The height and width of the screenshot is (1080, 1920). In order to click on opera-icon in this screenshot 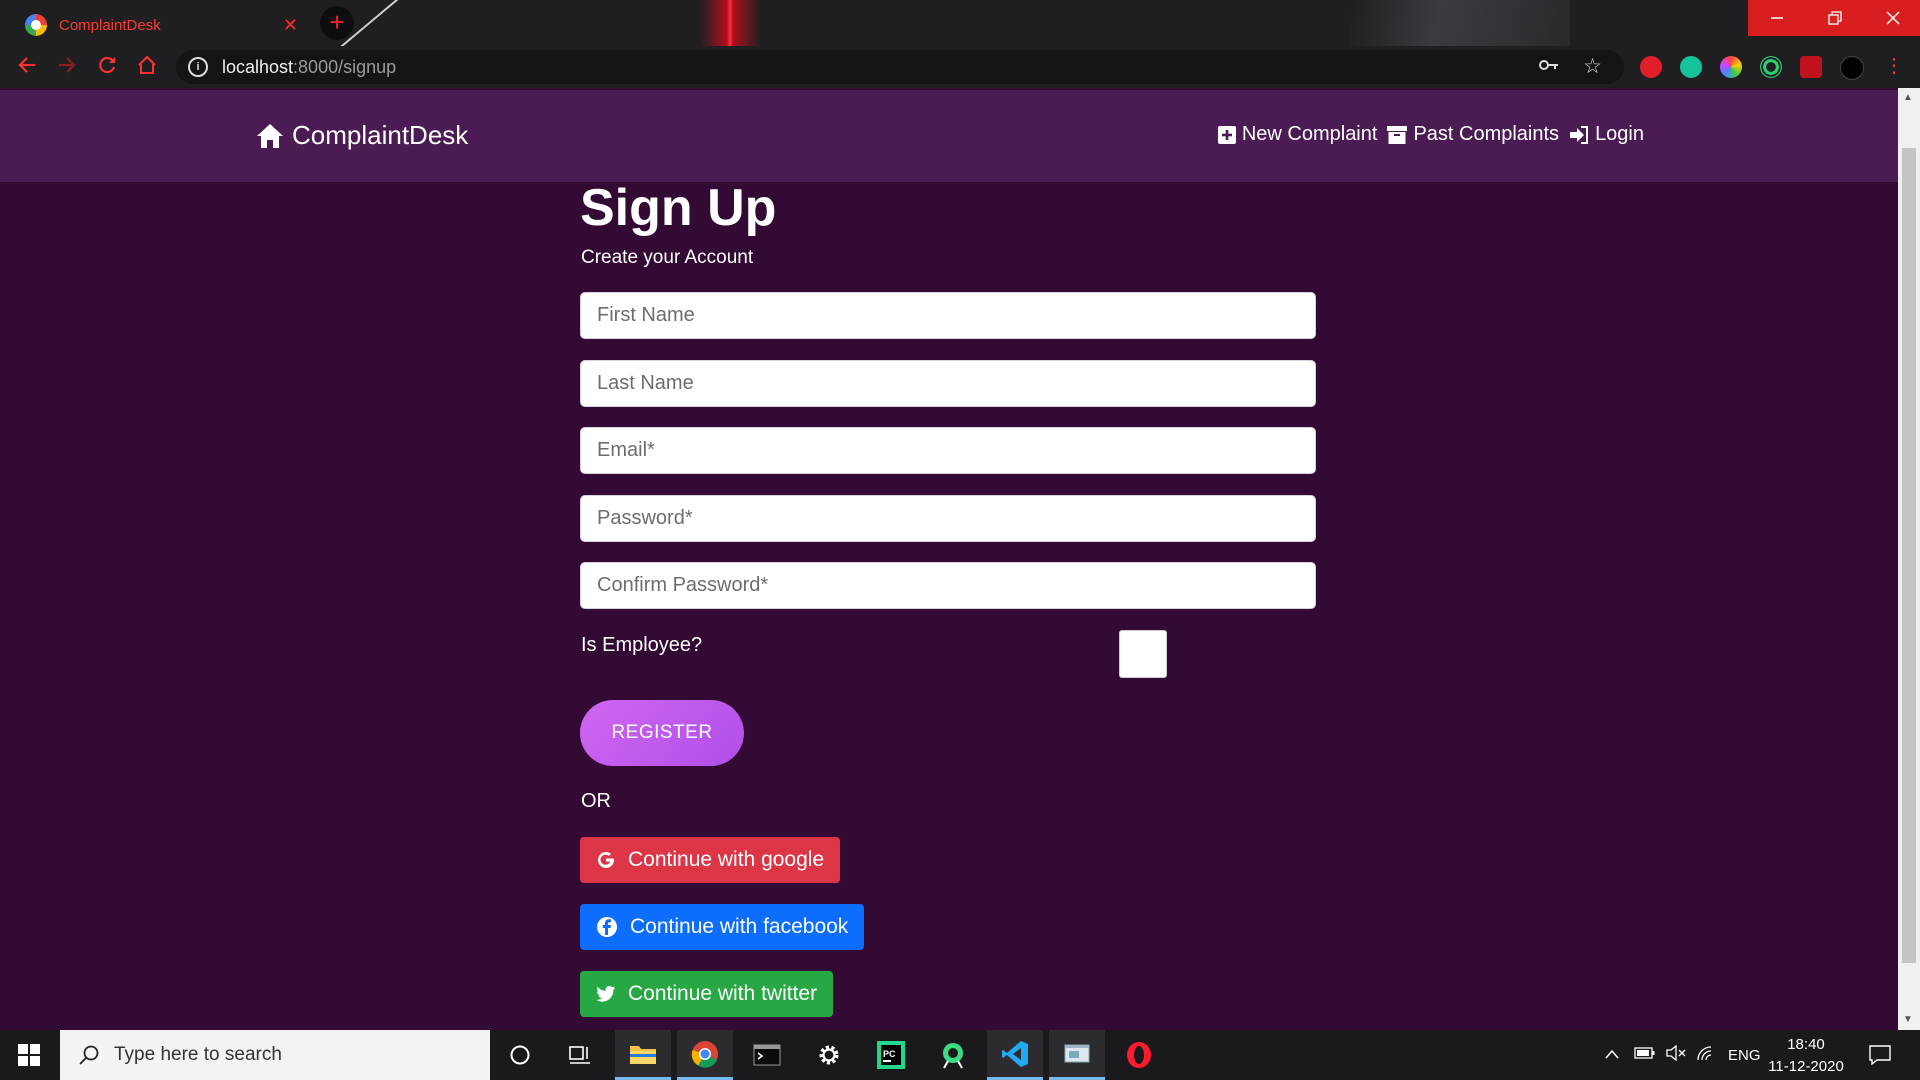, I will do `click(1139, 1055)`.